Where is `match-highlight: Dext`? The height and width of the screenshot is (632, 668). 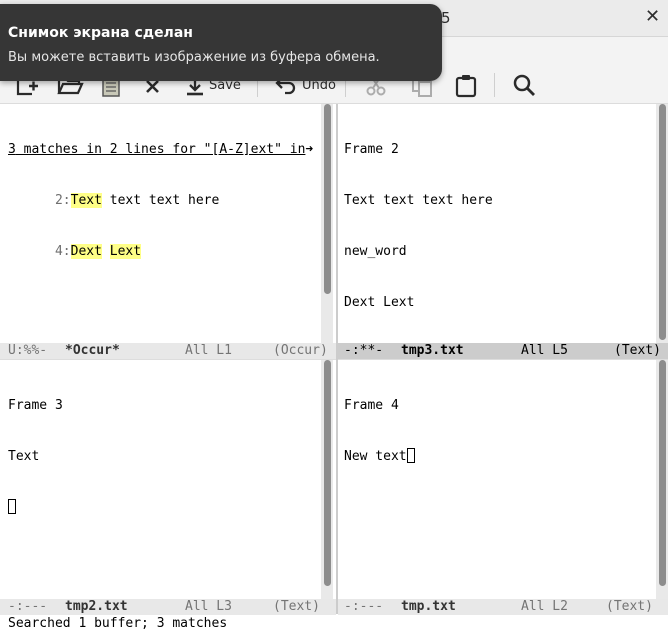
match-highlight: Dext is located at coordinates (86, 251).